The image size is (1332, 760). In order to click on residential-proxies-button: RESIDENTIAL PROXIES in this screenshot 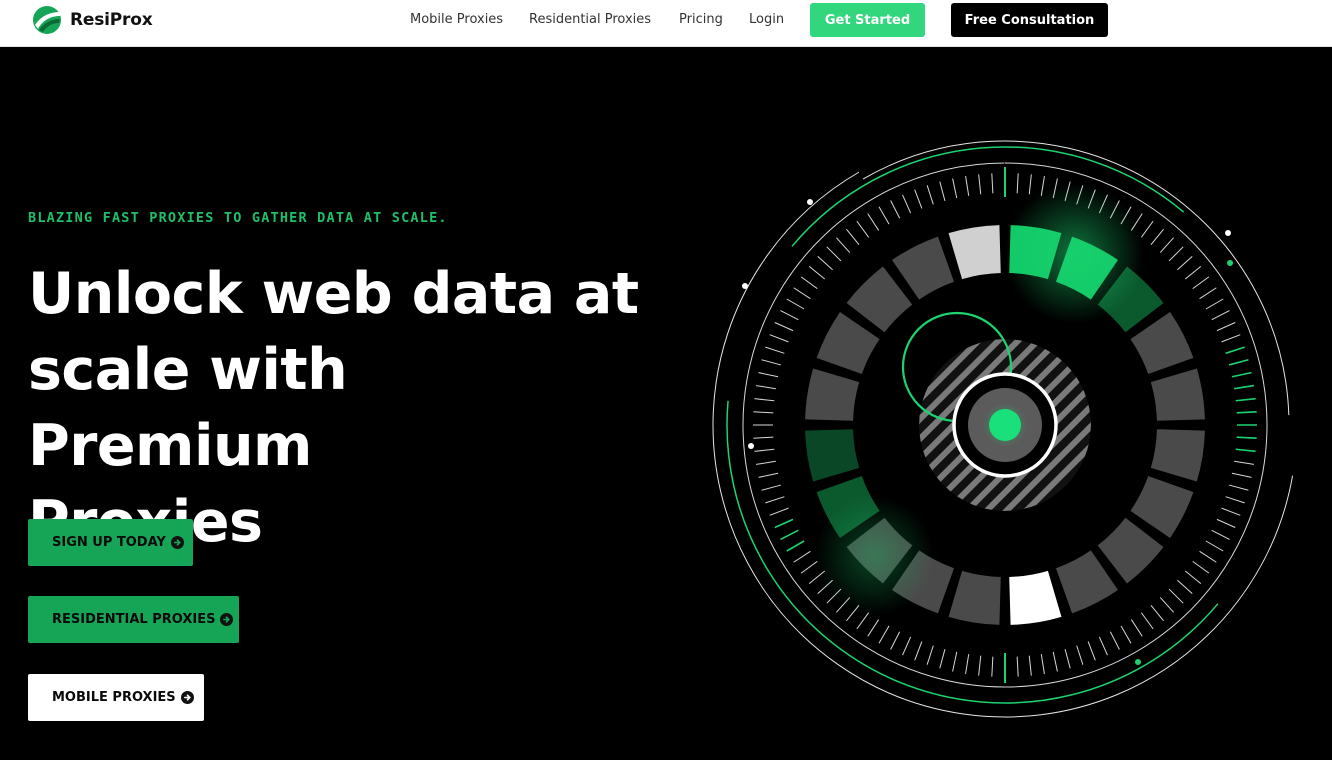, I will do `click(133, 619)`.